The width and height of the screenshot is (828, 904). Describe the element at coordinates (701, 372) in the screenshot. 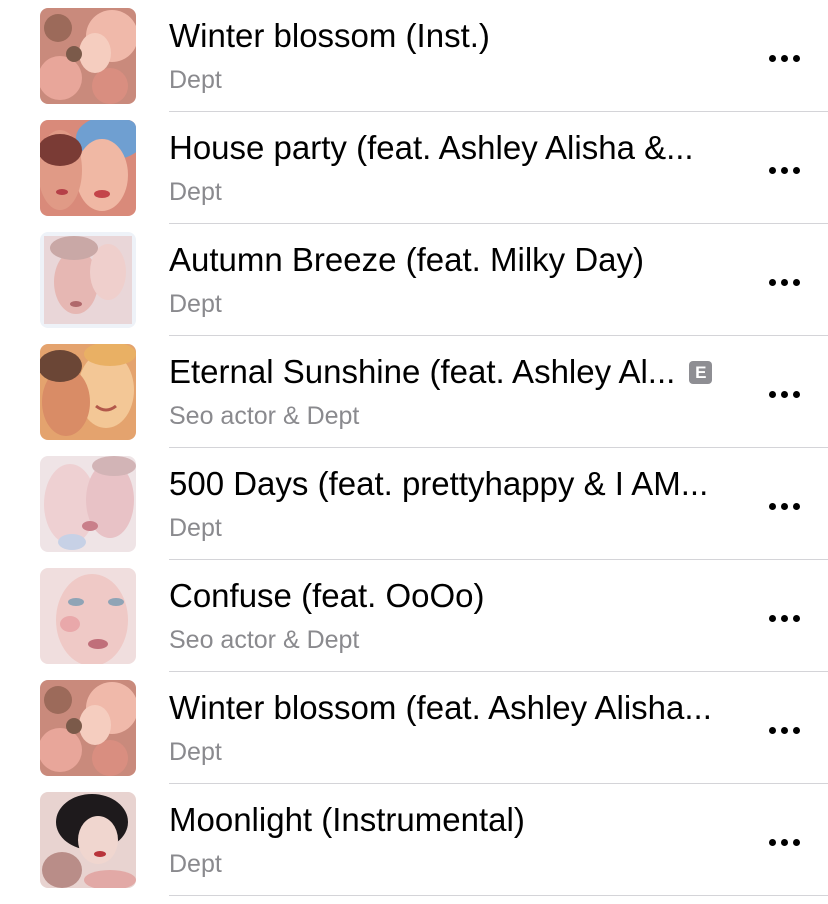

I see `explicit-badge: E` at that location.